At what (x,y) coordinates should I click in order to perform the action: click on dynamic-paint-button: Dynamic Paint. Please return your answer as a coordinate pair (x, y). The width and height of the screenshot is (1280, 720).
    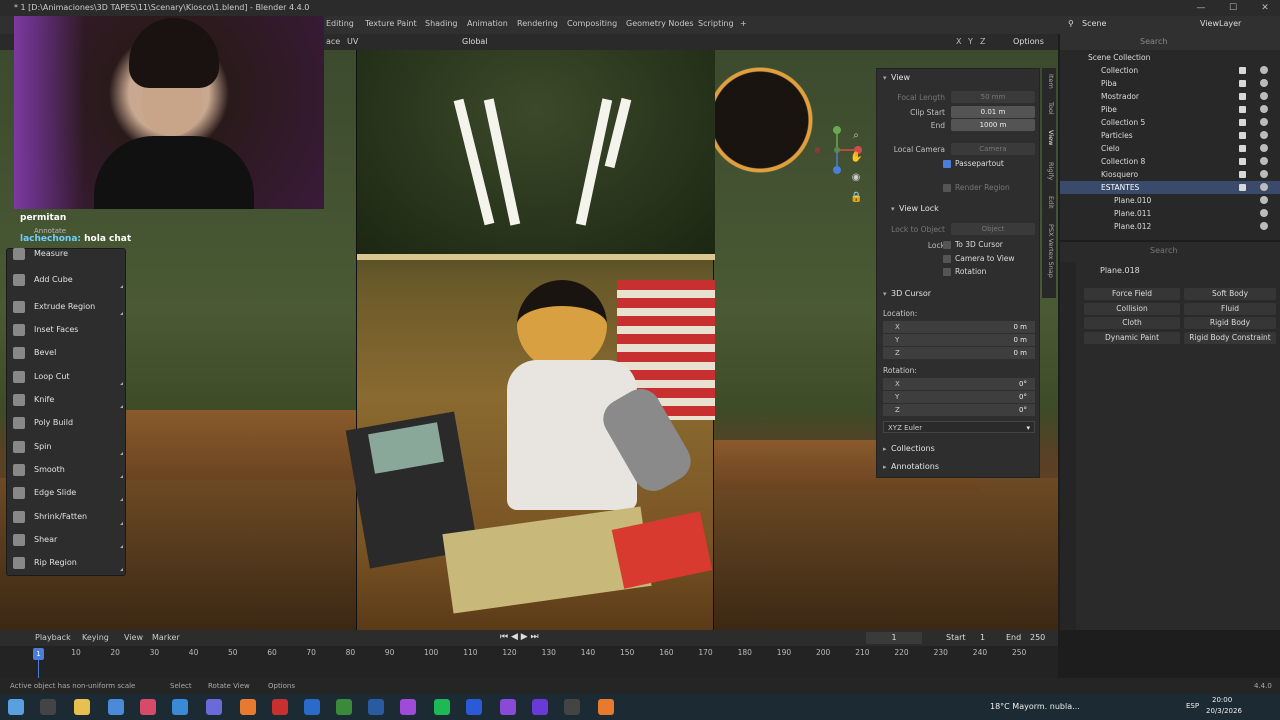
    Looking at the image, I should click on (1132, 338).